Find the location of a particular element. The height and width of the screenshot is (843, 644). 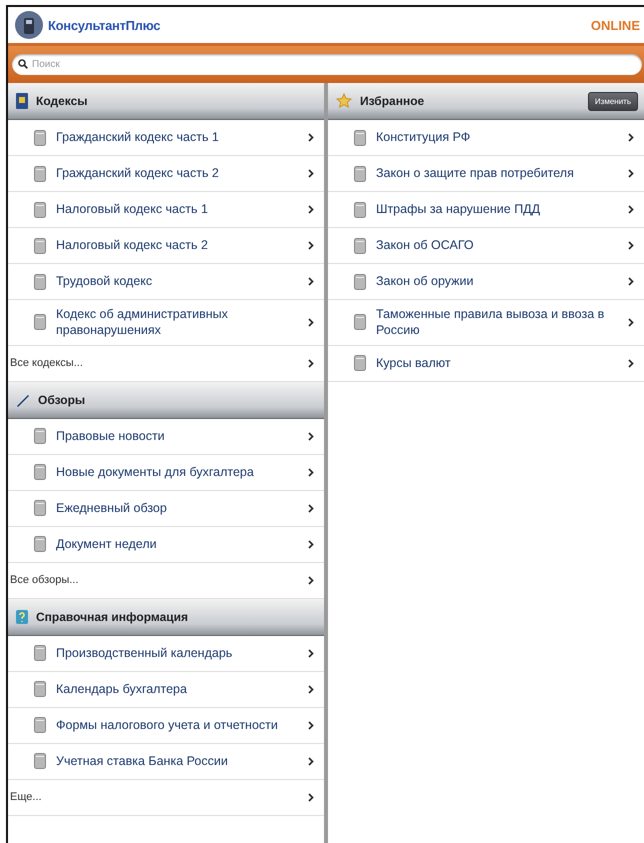

online-status: ONLINE is located at coordinates (615, 25).